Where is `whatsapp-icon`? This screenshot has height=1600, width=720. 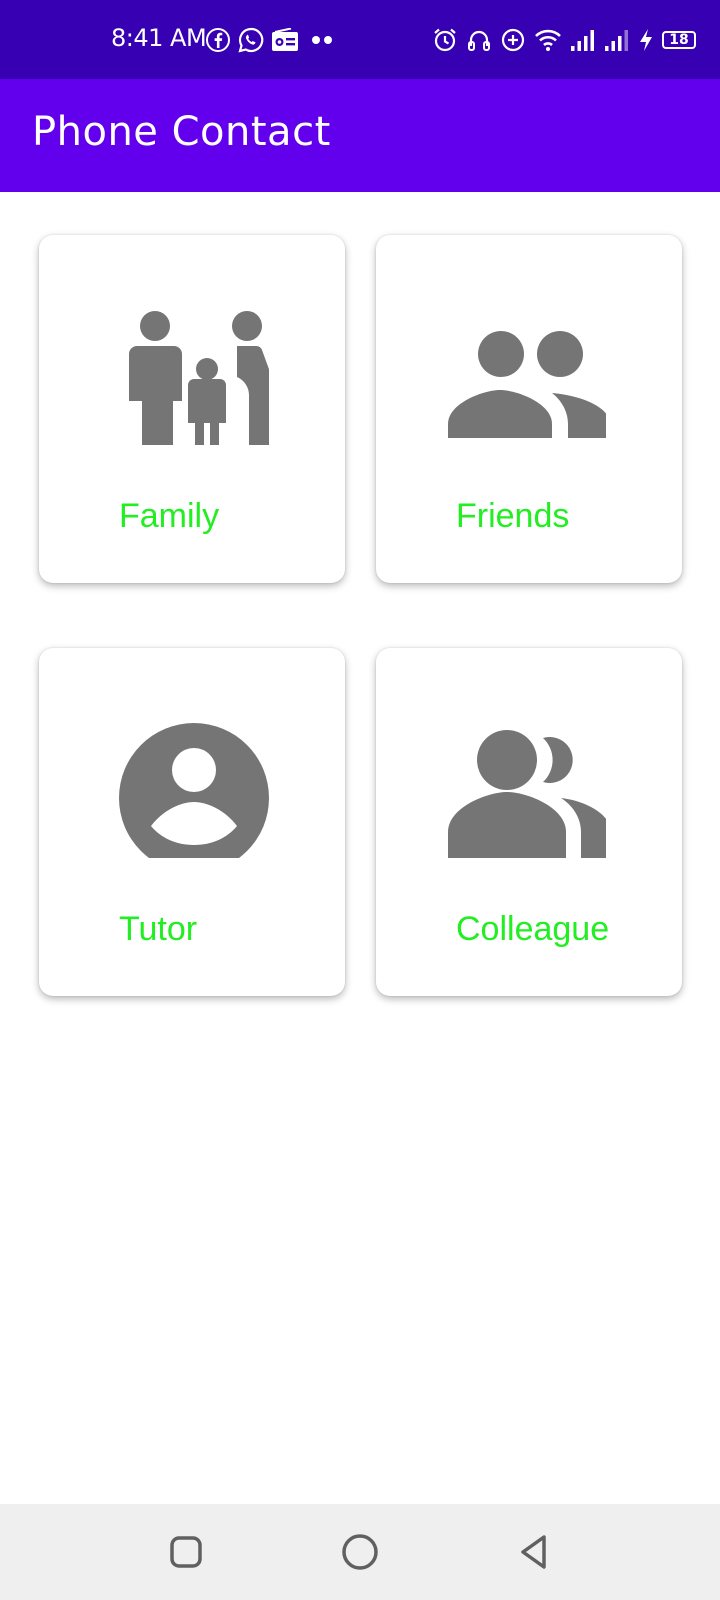
whatsapp-icon is located at coordinates (251, 40).